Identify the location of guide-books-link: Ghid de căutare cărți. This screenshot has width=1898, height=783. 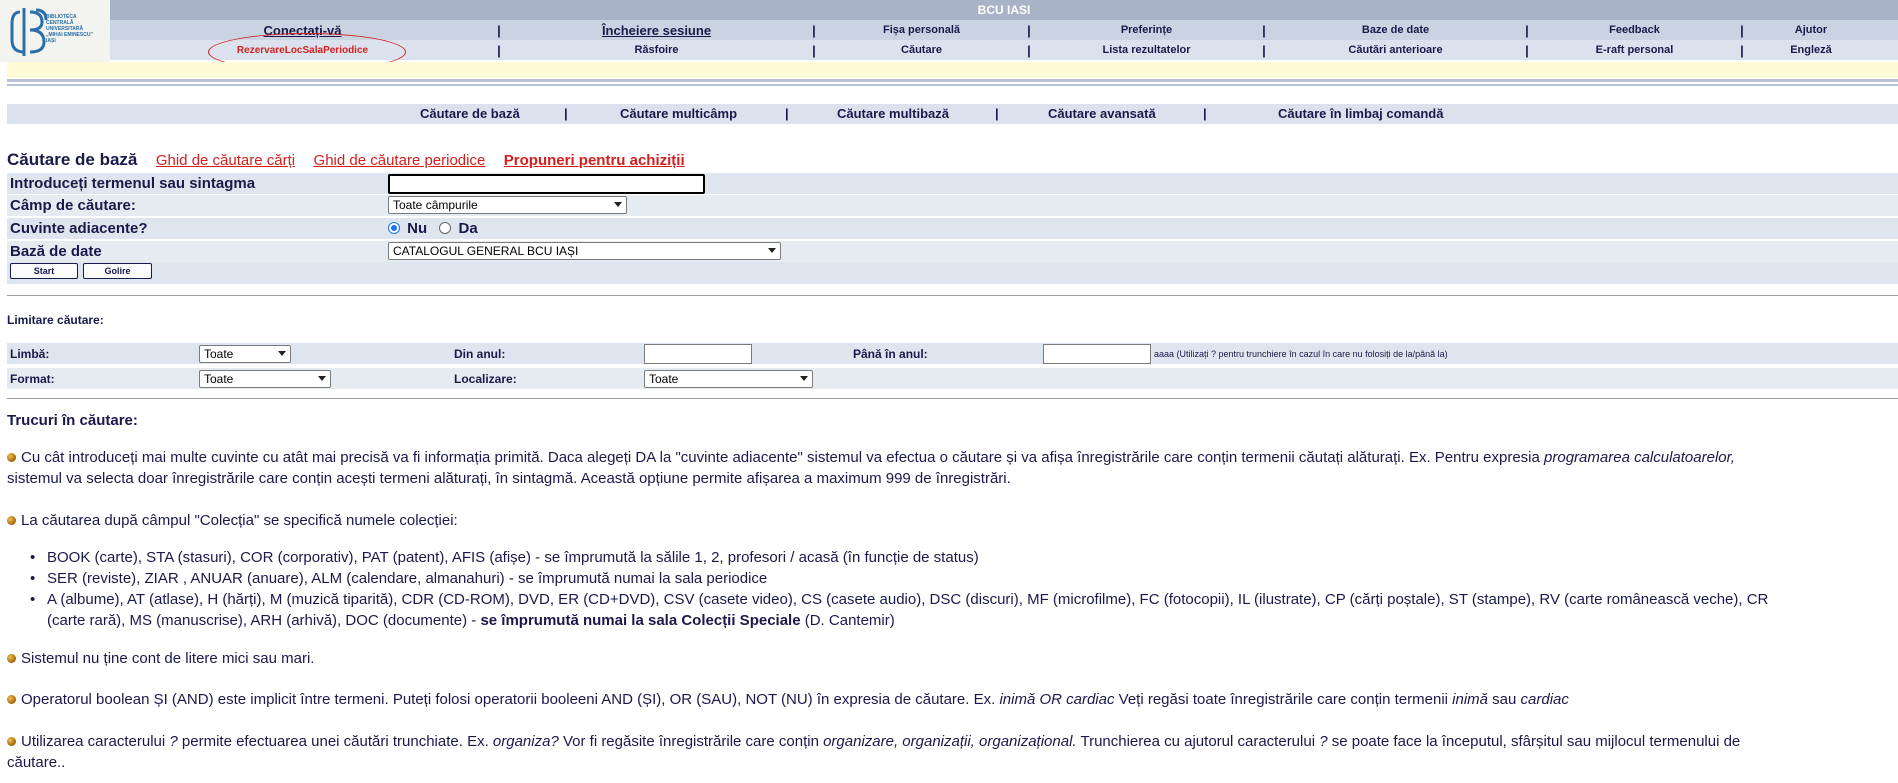
(225, 160).